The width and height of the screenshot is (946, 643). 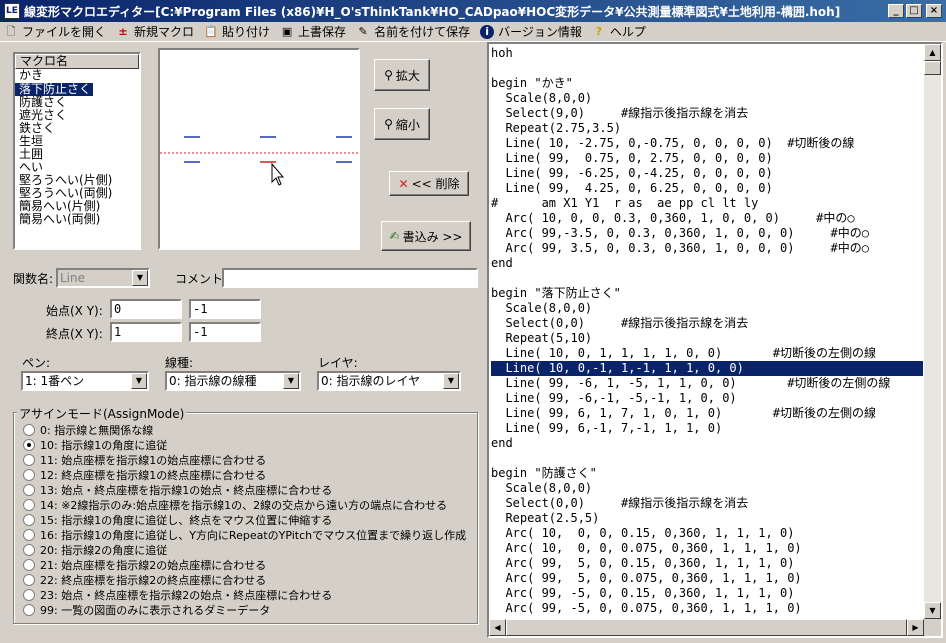 I want to click on assign-mode-option: 99: 一覧の図面のみに表示されるダミーデータ, so click(x=146, y=609).